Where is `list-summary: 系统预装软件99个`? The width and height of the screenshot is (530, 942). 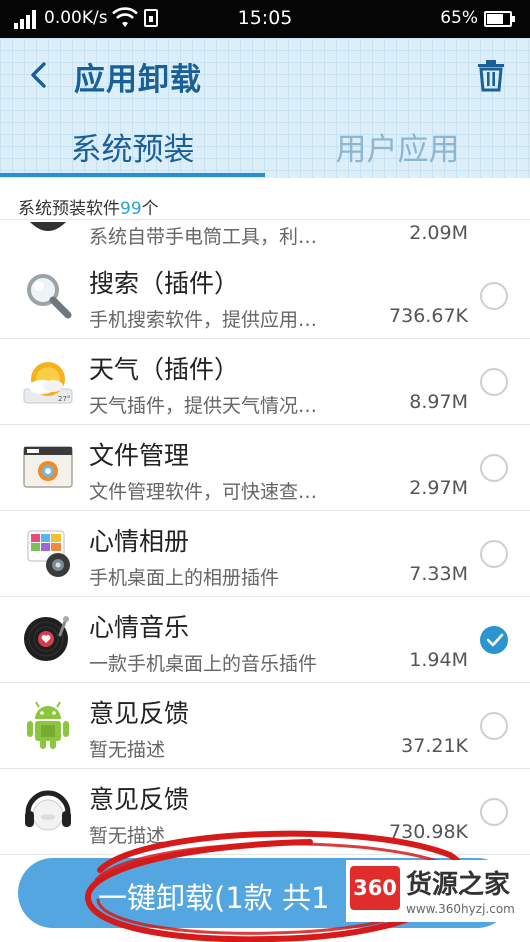
list-summary: 系统预装软件99个 is located at coordinates (265, 199).